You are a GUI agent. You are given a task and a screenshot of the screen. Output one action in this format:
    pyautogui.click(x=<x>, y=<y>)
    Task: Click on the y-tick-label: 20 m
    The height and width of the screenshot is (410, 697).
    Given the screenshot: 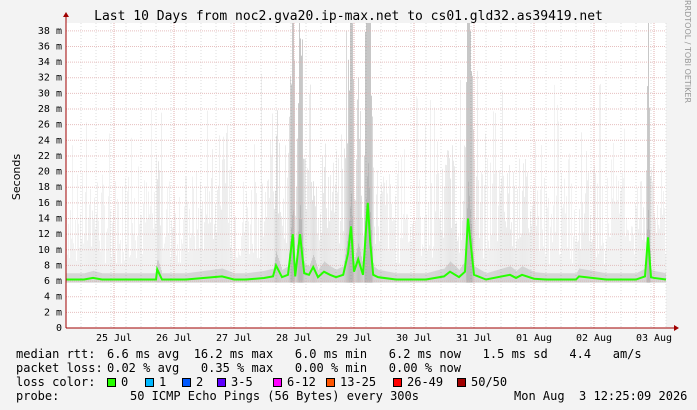 What is the action you would take?
    pyautogui.click(x=50, y=172)
    